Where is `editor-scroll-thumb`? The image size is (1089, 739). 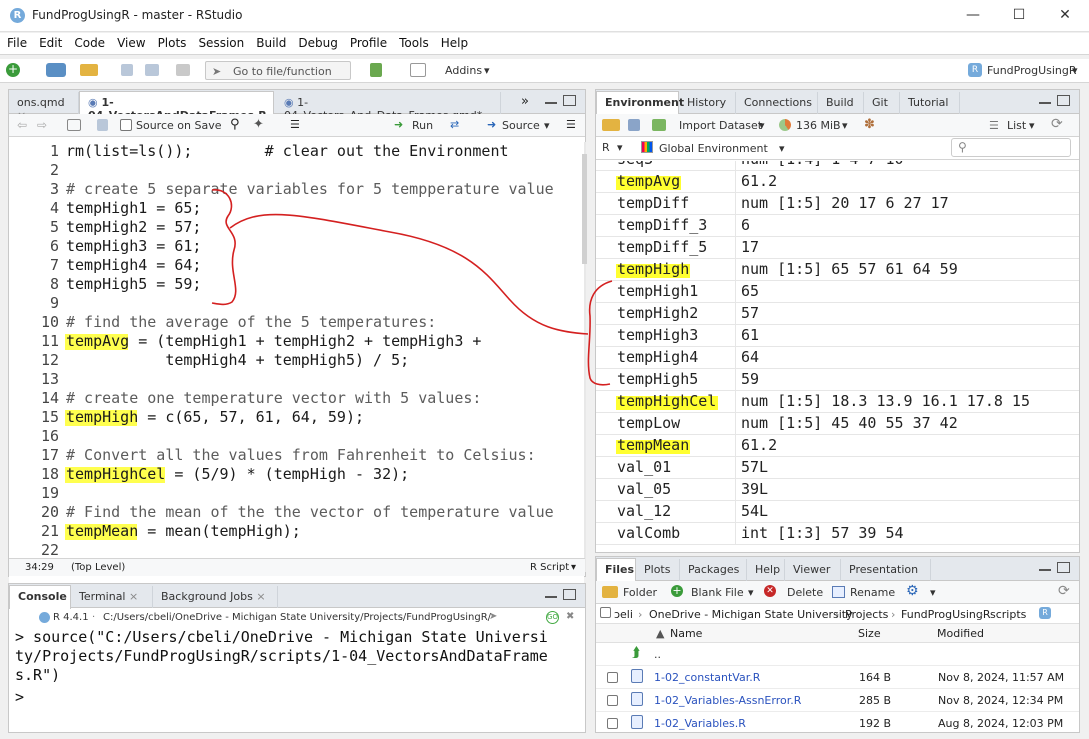 editor-scroll-thumb is located at coordinates (584, 209).